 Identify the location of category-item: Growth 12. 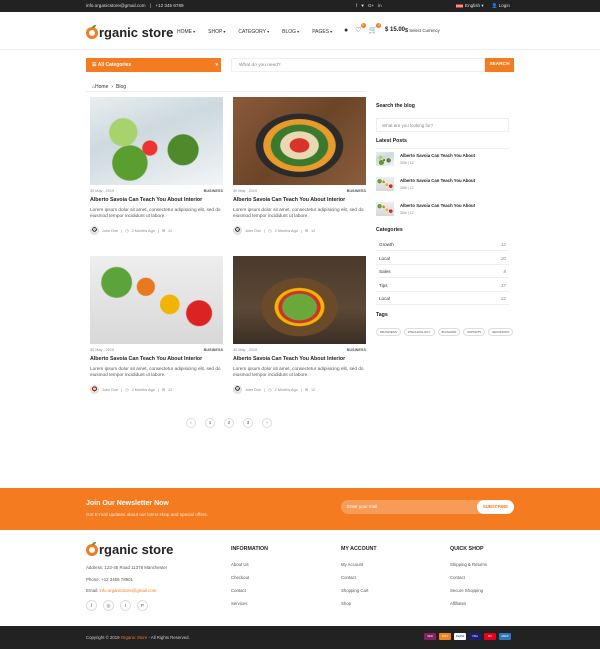
(442, 244).